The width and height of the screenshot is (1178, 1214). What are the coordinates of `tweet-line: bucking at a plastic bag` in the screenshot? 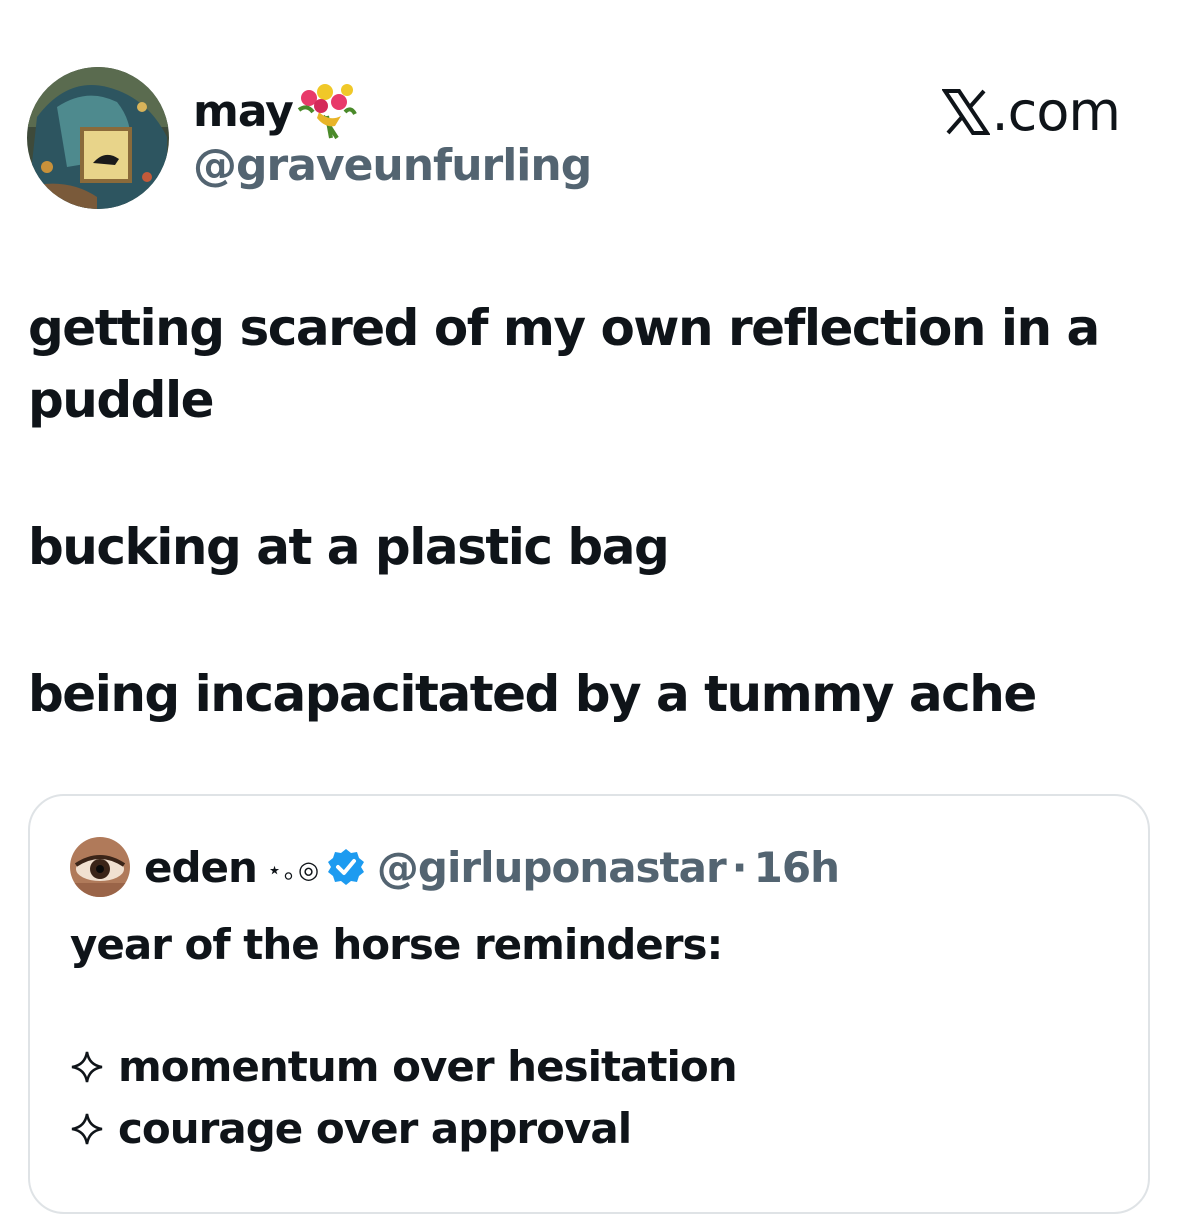 It's located at (349, 547).